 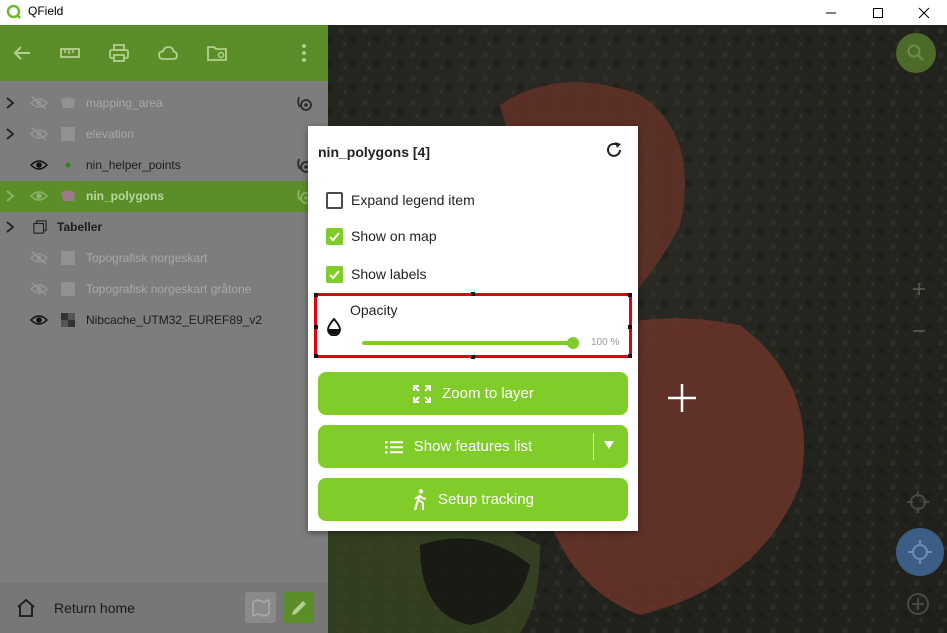 What do you see at coordinates (422, 393) in the screenshot?
I see `zoom-extent-icon` at bounding box center [422, 393].